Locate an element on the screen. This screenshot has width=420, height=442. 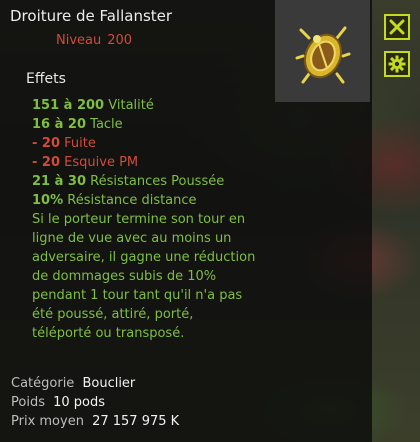
gear-icon is located at coordinates (397, 64).